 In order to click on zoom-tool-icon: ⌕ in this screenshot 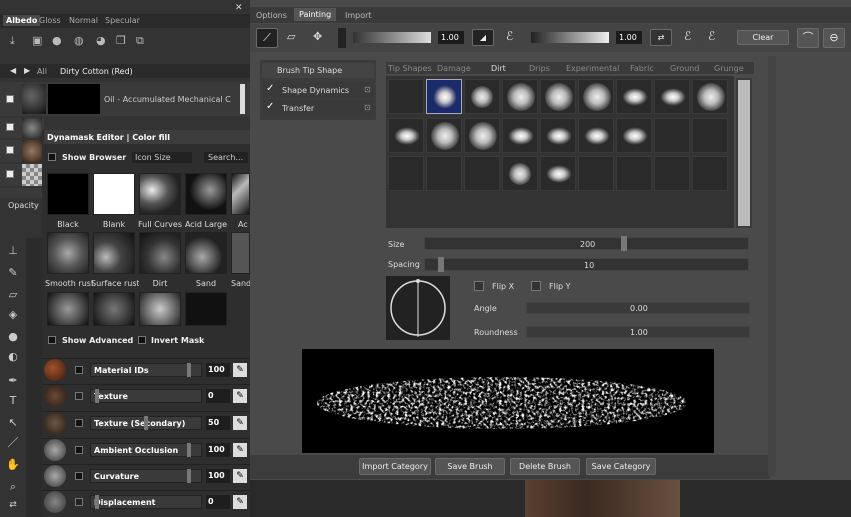, I will do `click(13, 487)`.